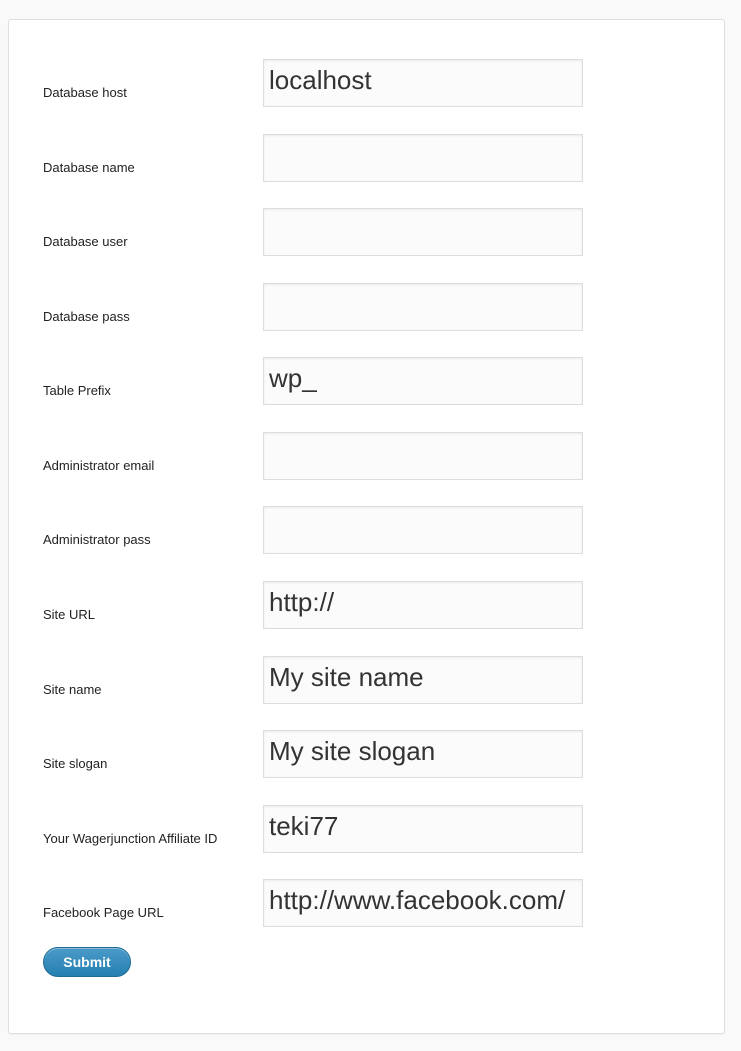 This screenshot has width=741, height=1051. Describe the element at coordinates (423, 456) in the screenshot. I see `administrator-email-input` at that location.